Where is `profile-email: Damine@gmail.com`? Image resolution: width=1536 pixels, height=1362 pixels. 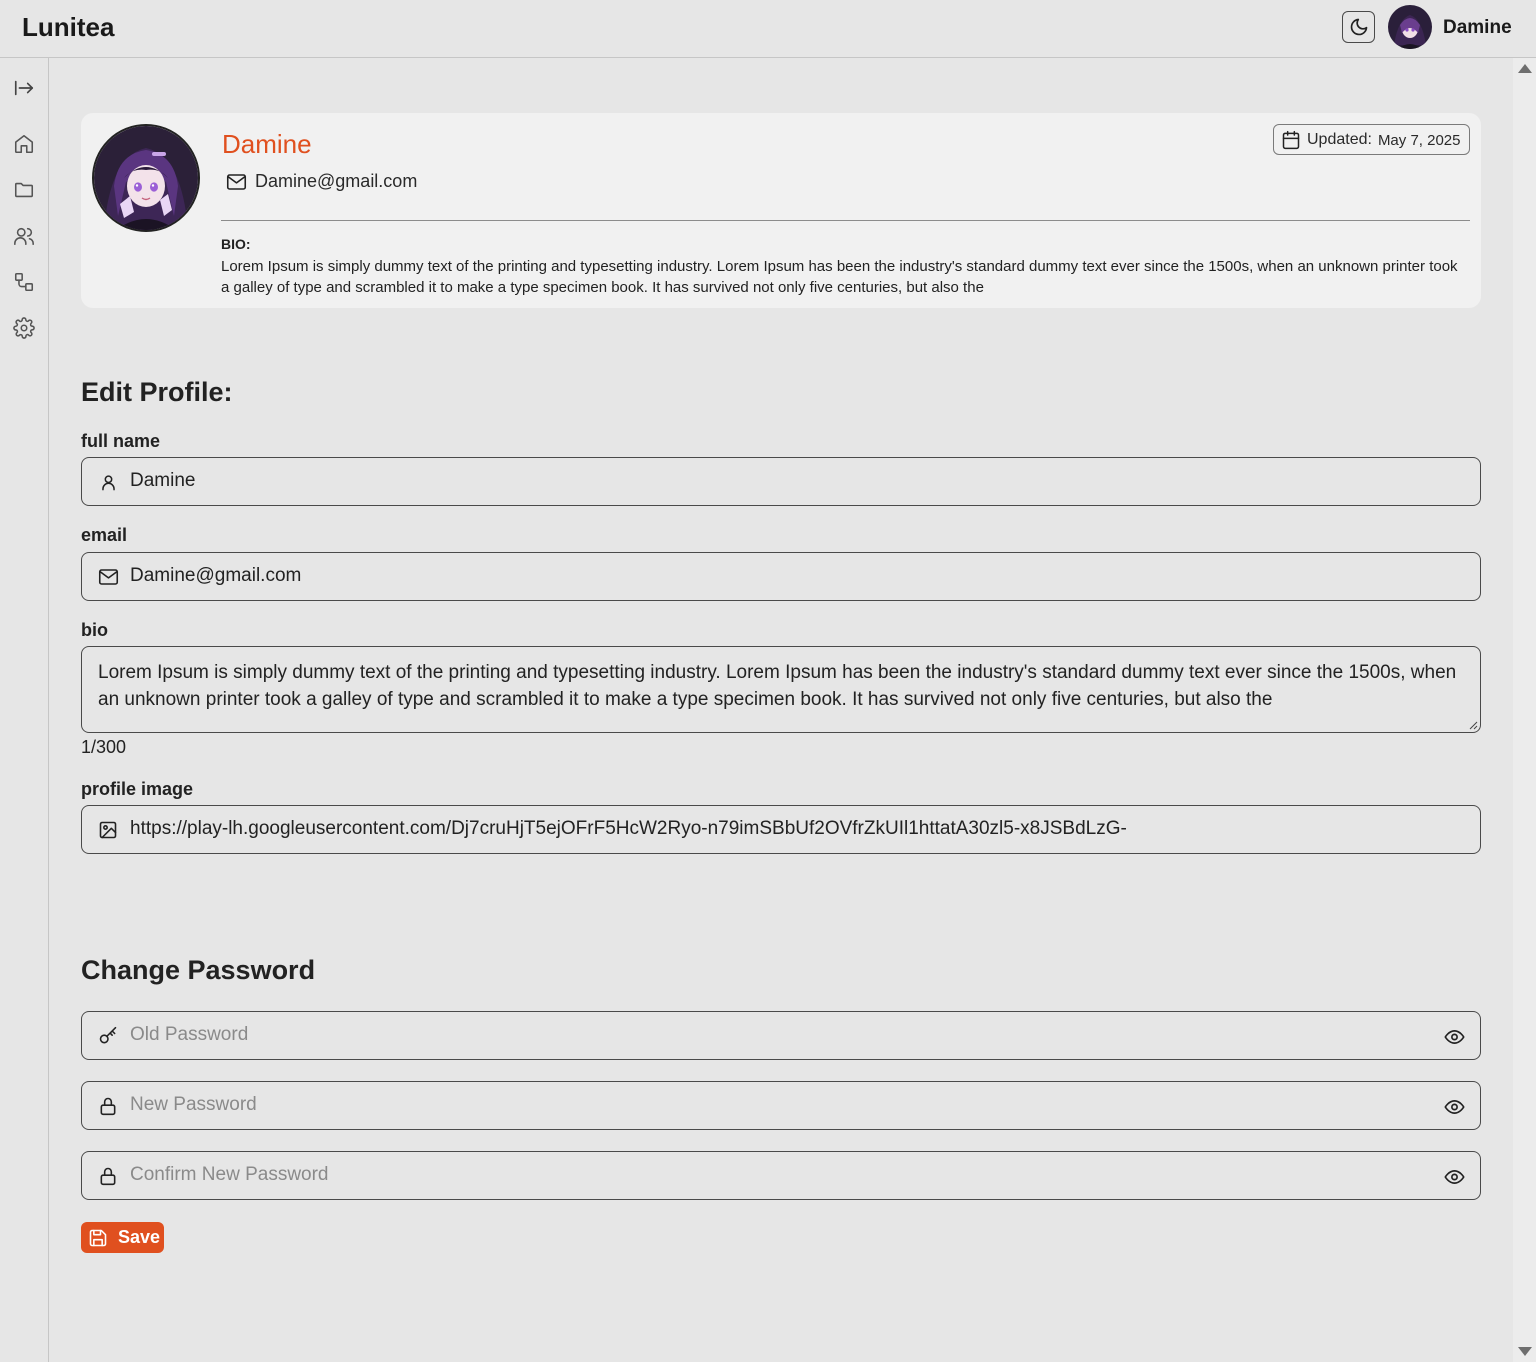 profile-email: Damine@gmail.com is located at coordinates (321, 181).